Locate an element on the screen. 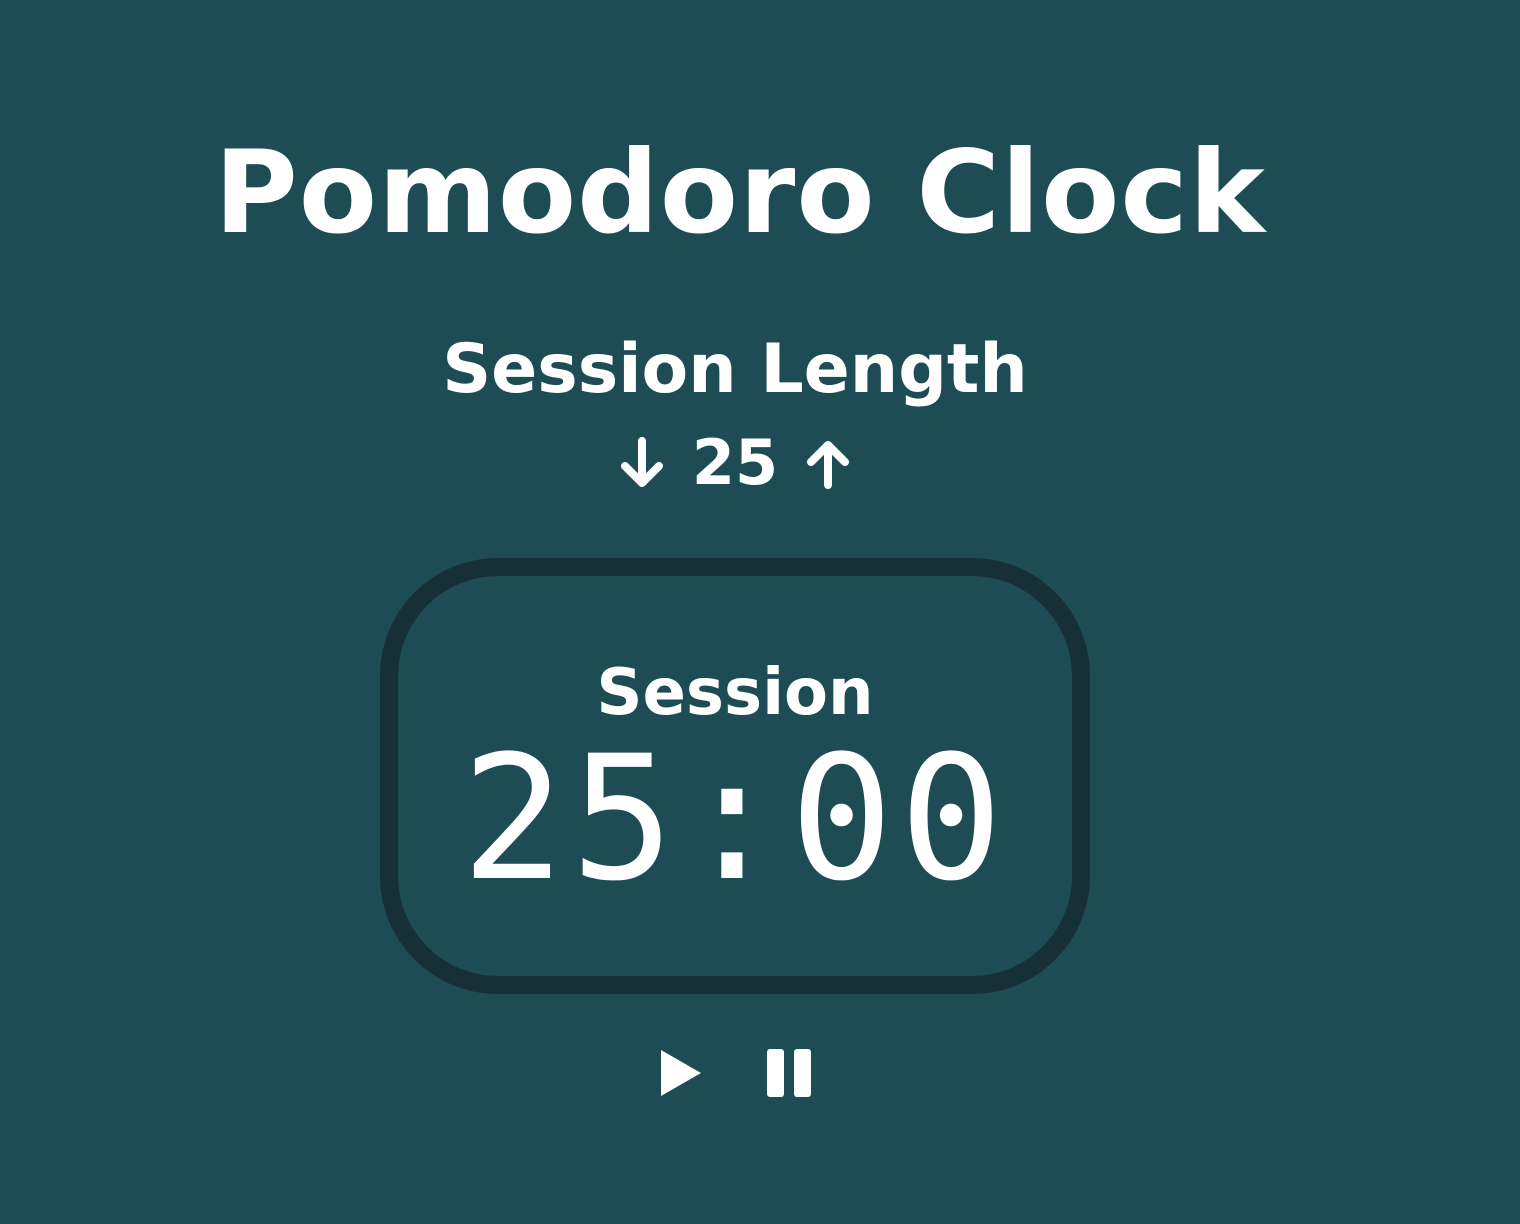 This screenshot has width=1520, height=1224. pause-button is located at coordinates (789, 1073).